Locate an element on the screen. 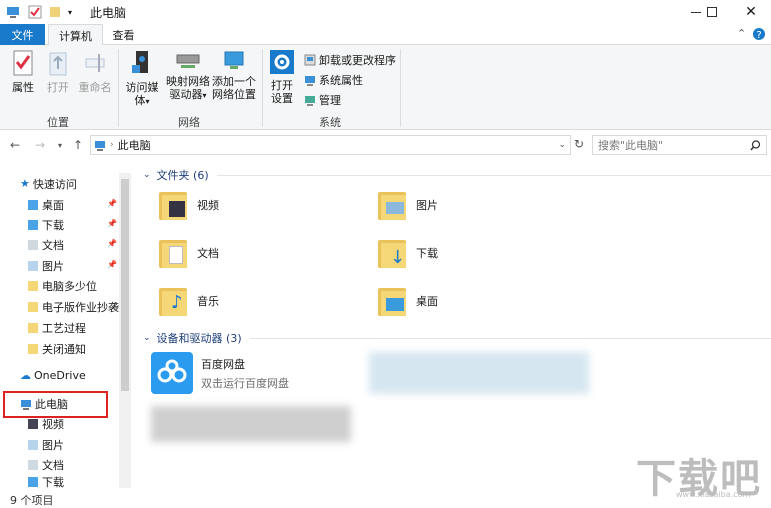 The height and width of the screenshot is (508, 771). search-input: 搜索"此电脑" is located at coordinates (679, 145).